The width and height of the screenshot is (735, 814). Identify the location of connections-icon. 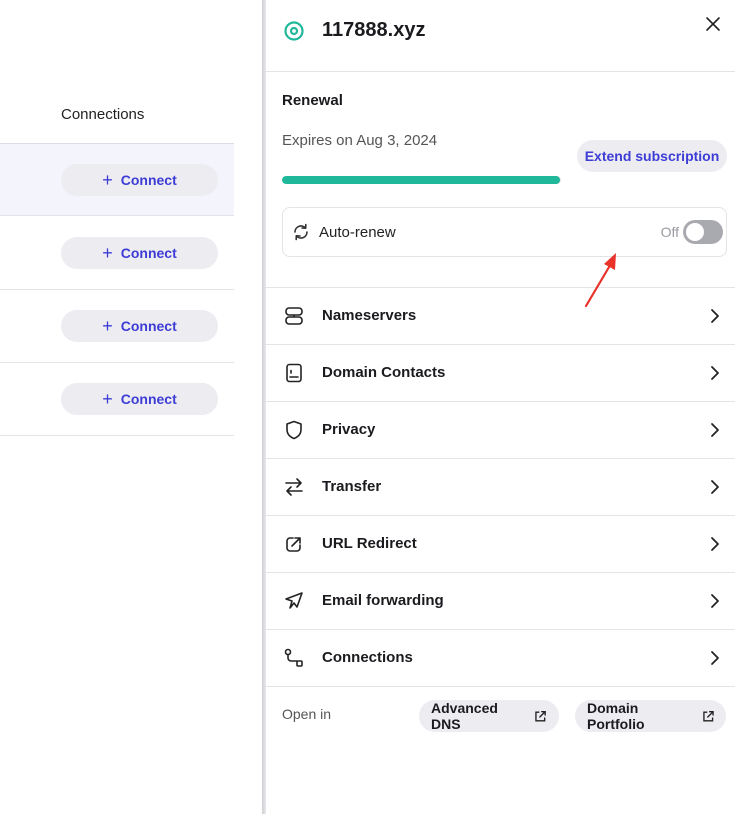
(293, 657).